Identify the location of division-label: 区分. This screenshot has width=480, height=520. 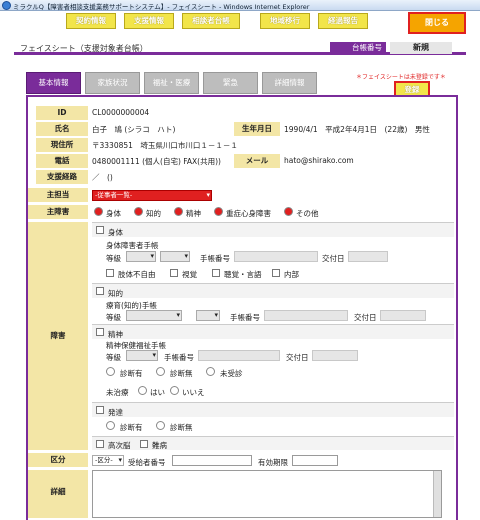
(58, 460).